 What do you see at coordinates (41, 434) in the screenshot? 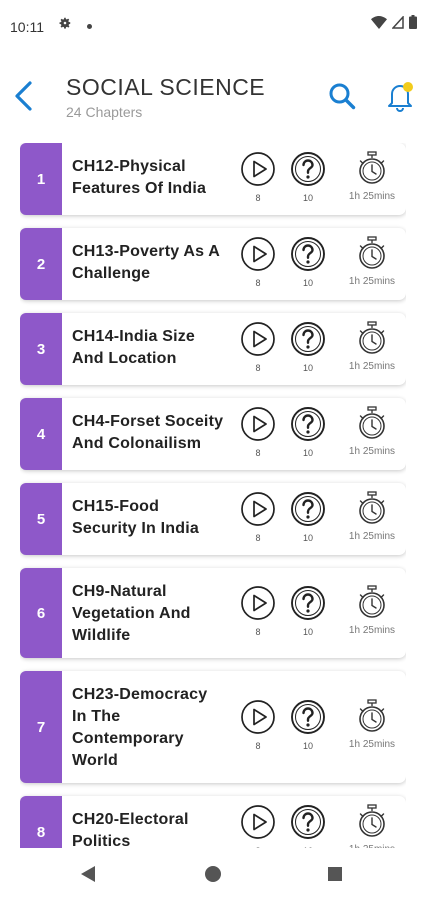
I see `chapter-number: 4` at bounding box center [41, 434].